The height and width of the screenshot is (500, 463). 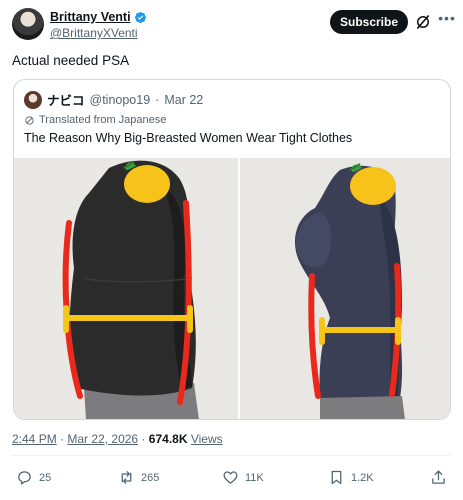 I want to click on reply-icon, so click(x=24, y=478).